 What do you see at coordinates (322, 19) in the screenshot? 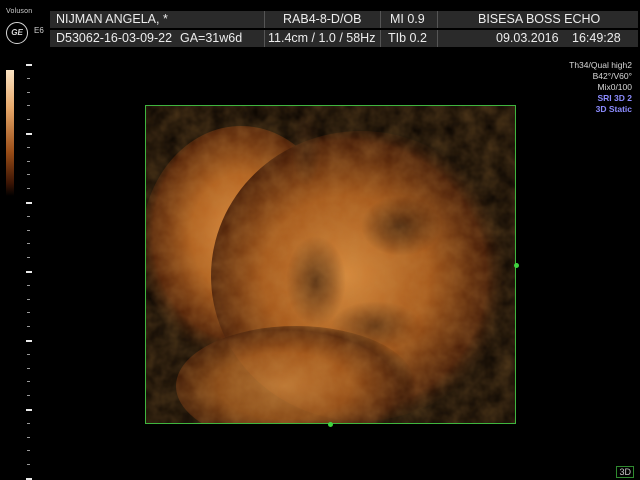
I see `probe-label: RAB4-8-D/OB` at bounding box center [322, 19].